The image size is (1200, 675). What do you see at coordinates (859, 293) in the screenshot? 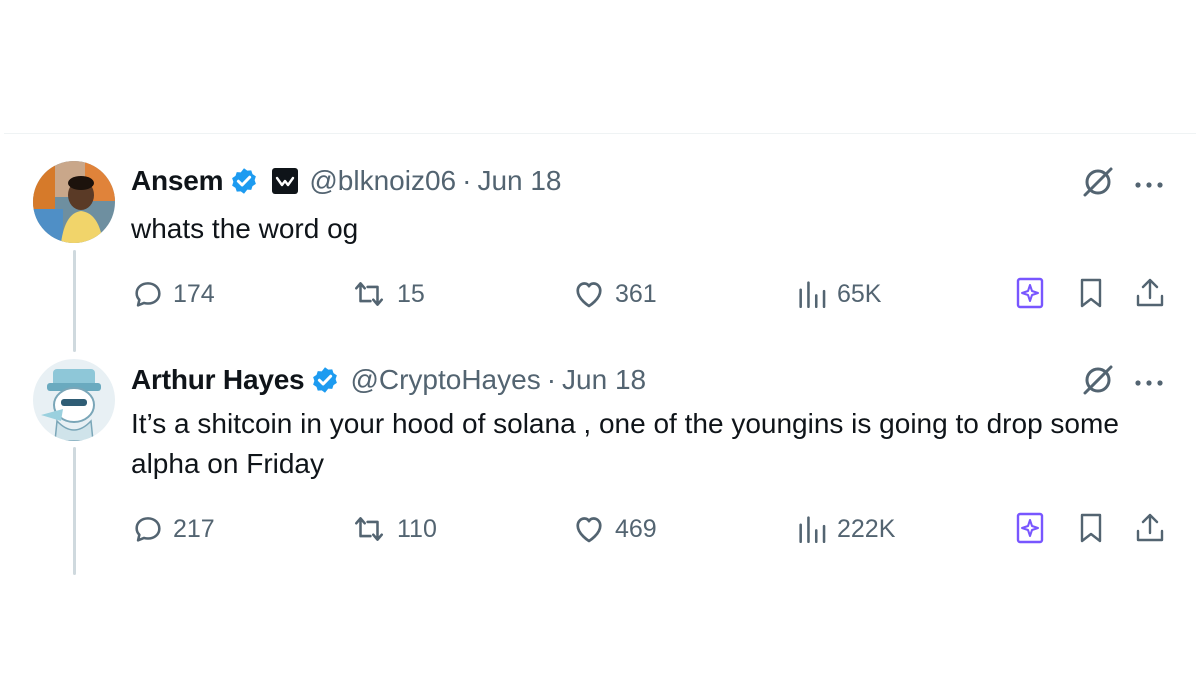
I see `views-count: 65K` at bounding box center [859, 293].